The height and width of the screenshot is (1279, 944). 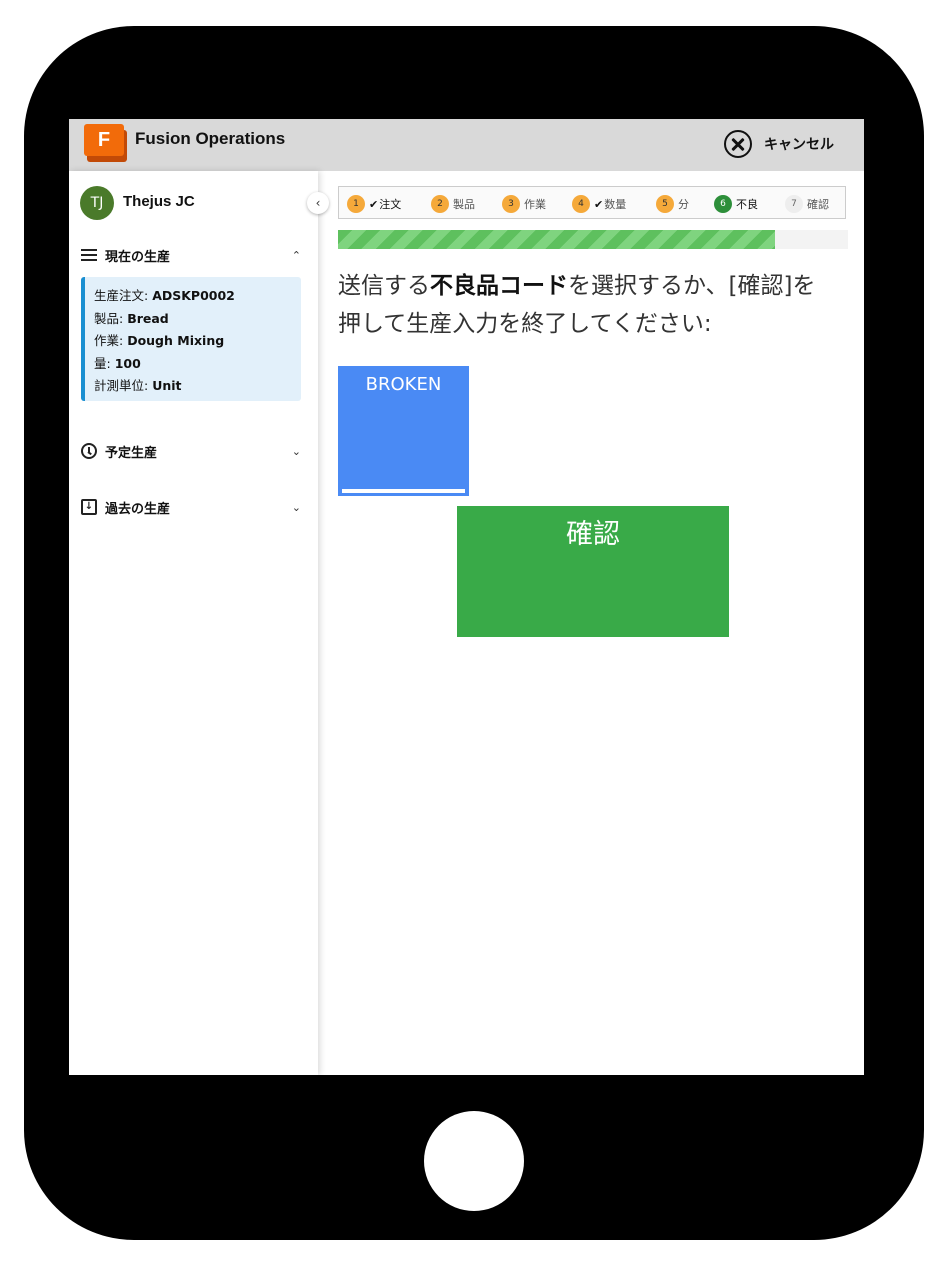 I want to click on card-row-order: 生産注文: ADSKP0002, so click(x=164, y=295).